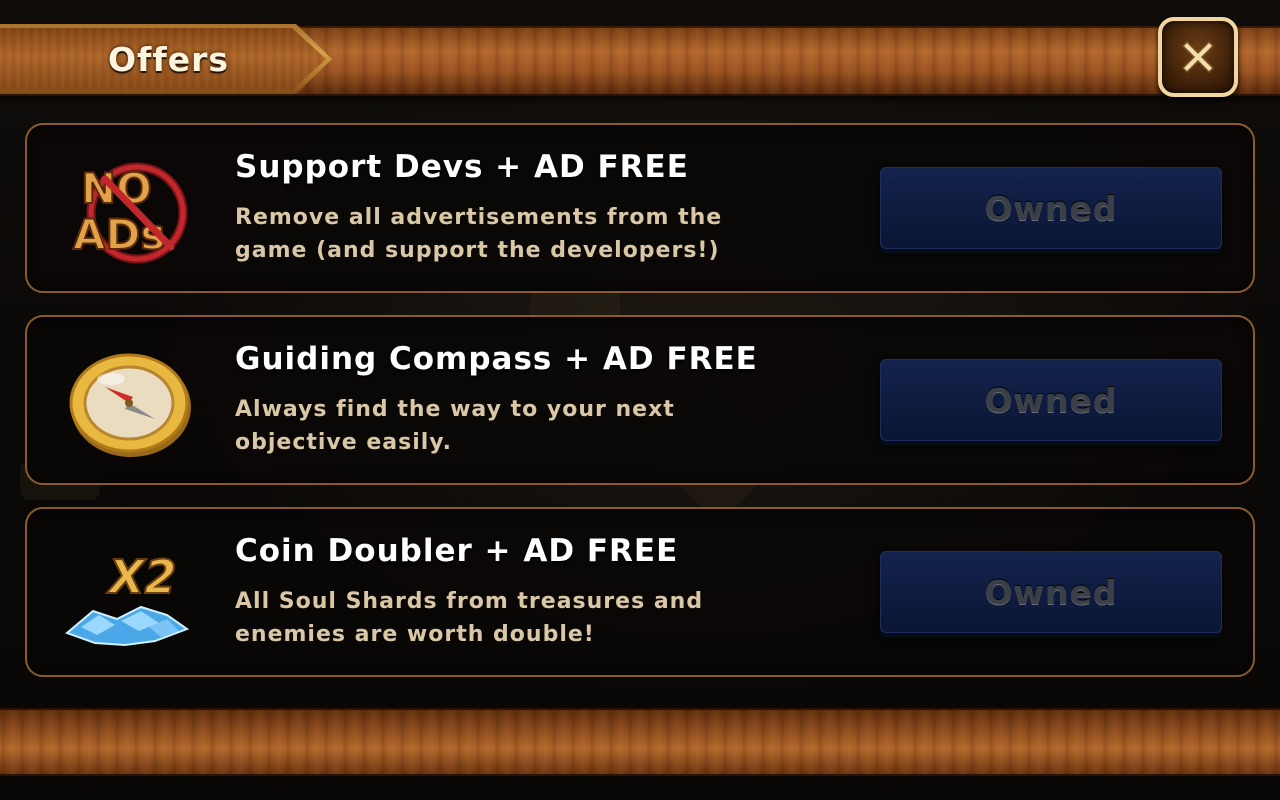  Describe the element at coordinates (496, 359) in the screenshot. I see `offer-title: Guiding Compass + AD FREE` at that location.